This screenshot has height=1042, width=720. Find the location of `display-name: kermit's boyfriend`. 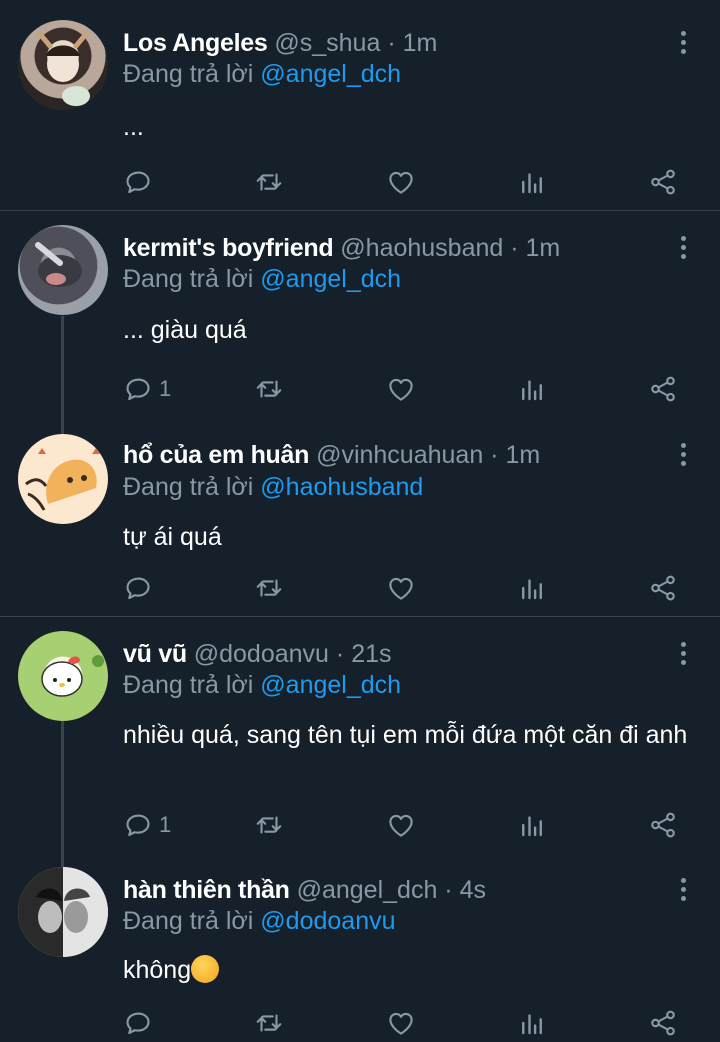

display-name: kermit's boyfriend is located at coordinates (228, 248).